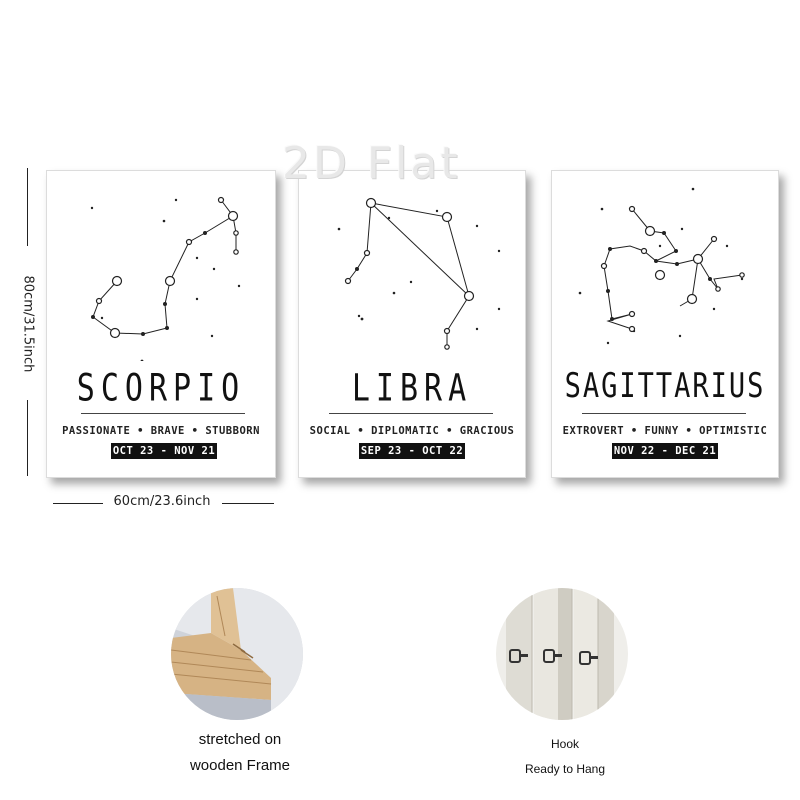 The image size is (800, 800). Describe the element at coordinates (240, 739) in the screenshot. I see `wooden-frame-caption-line1: stretched on` at that location.